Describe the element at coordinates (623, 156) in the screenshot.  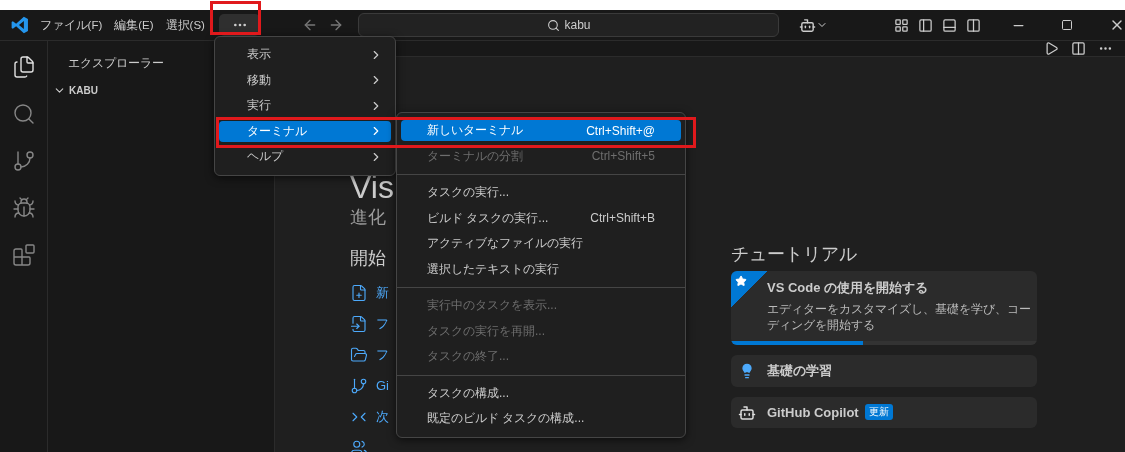
I see `shortcut-label: Ctrl+Shift+5` at that location.